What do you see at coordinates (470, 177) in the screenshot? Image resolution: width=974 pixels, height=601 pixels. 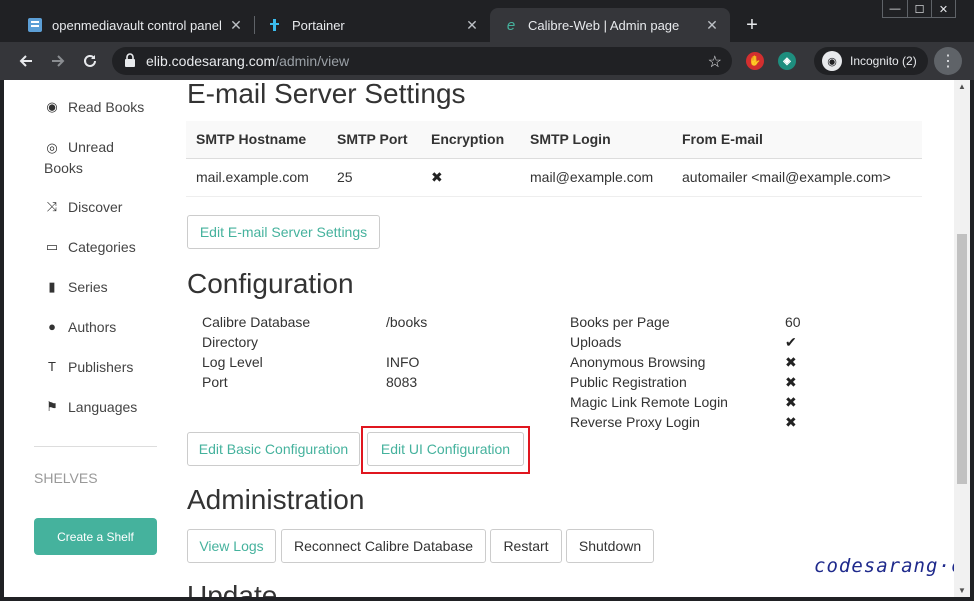 I see `encryption-cell: ✖` at bounding box center [470, 177].